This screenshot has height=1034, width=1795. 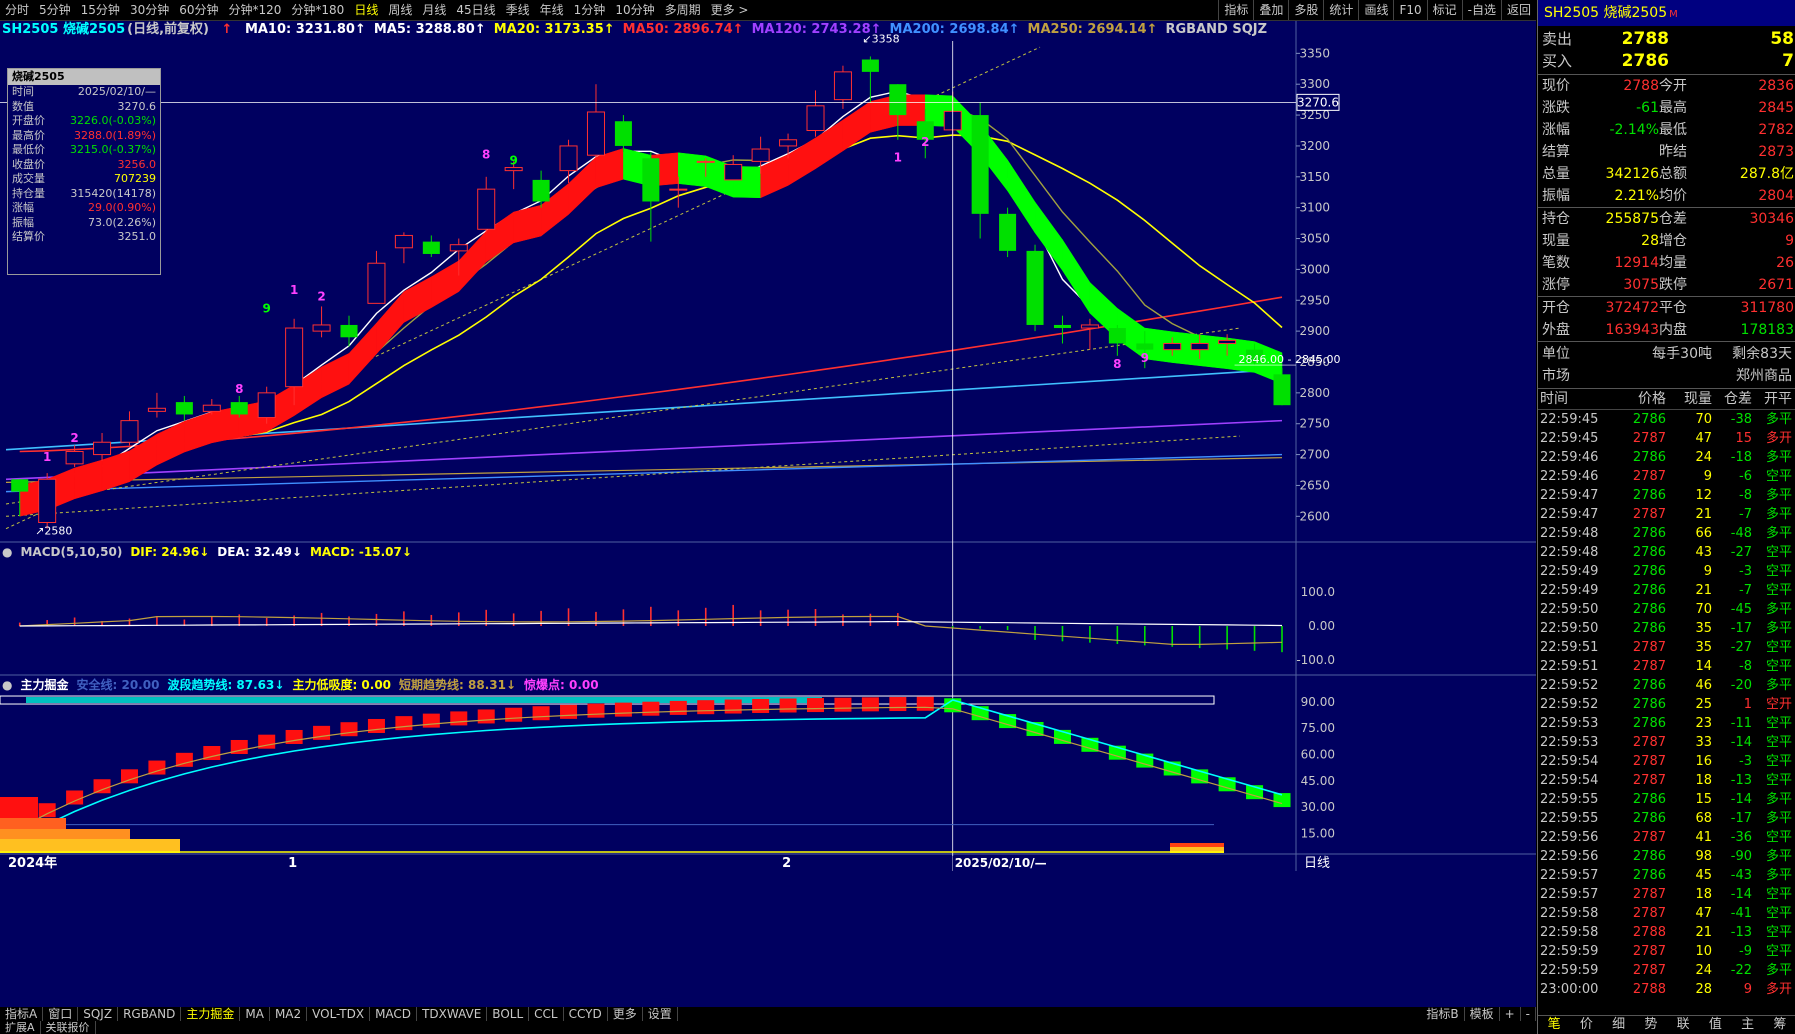 What do you see at coordinates (1666, 438) in the screenshot?
I see `tick-row: 22:59:45 2787 47 15 多开` at bounding box center [1666, 438].